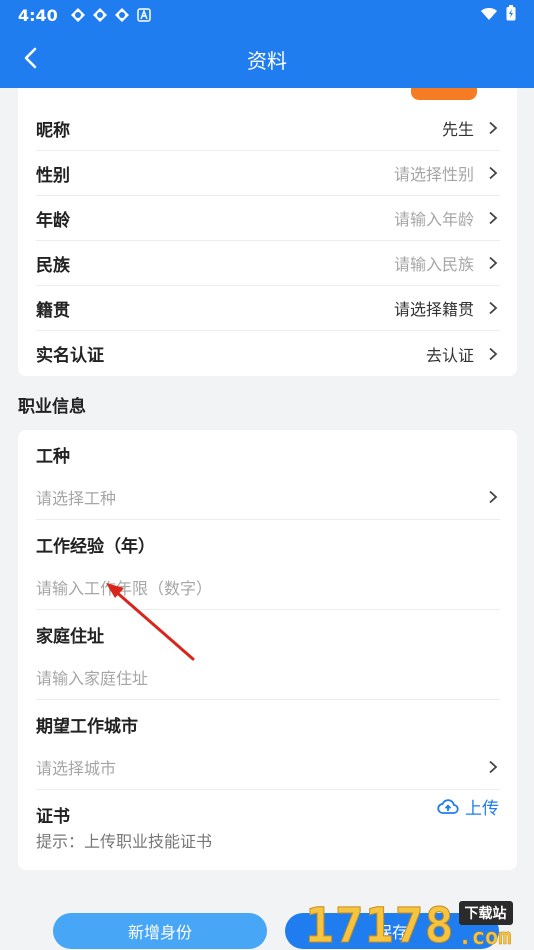  I want to click on status-app-icons, so click(111, 15).